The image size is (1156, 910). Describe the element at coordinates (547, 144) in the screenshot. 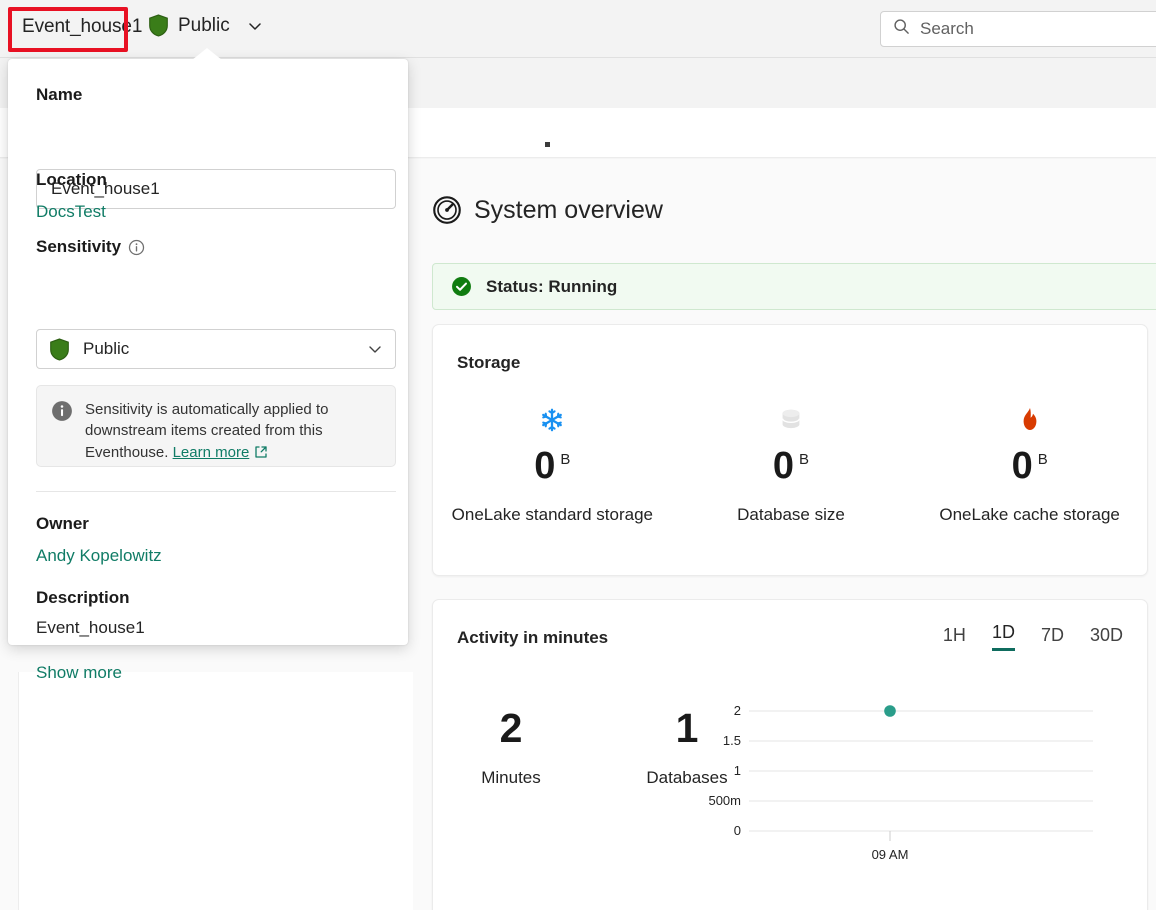

I see `background-marker` at that location.